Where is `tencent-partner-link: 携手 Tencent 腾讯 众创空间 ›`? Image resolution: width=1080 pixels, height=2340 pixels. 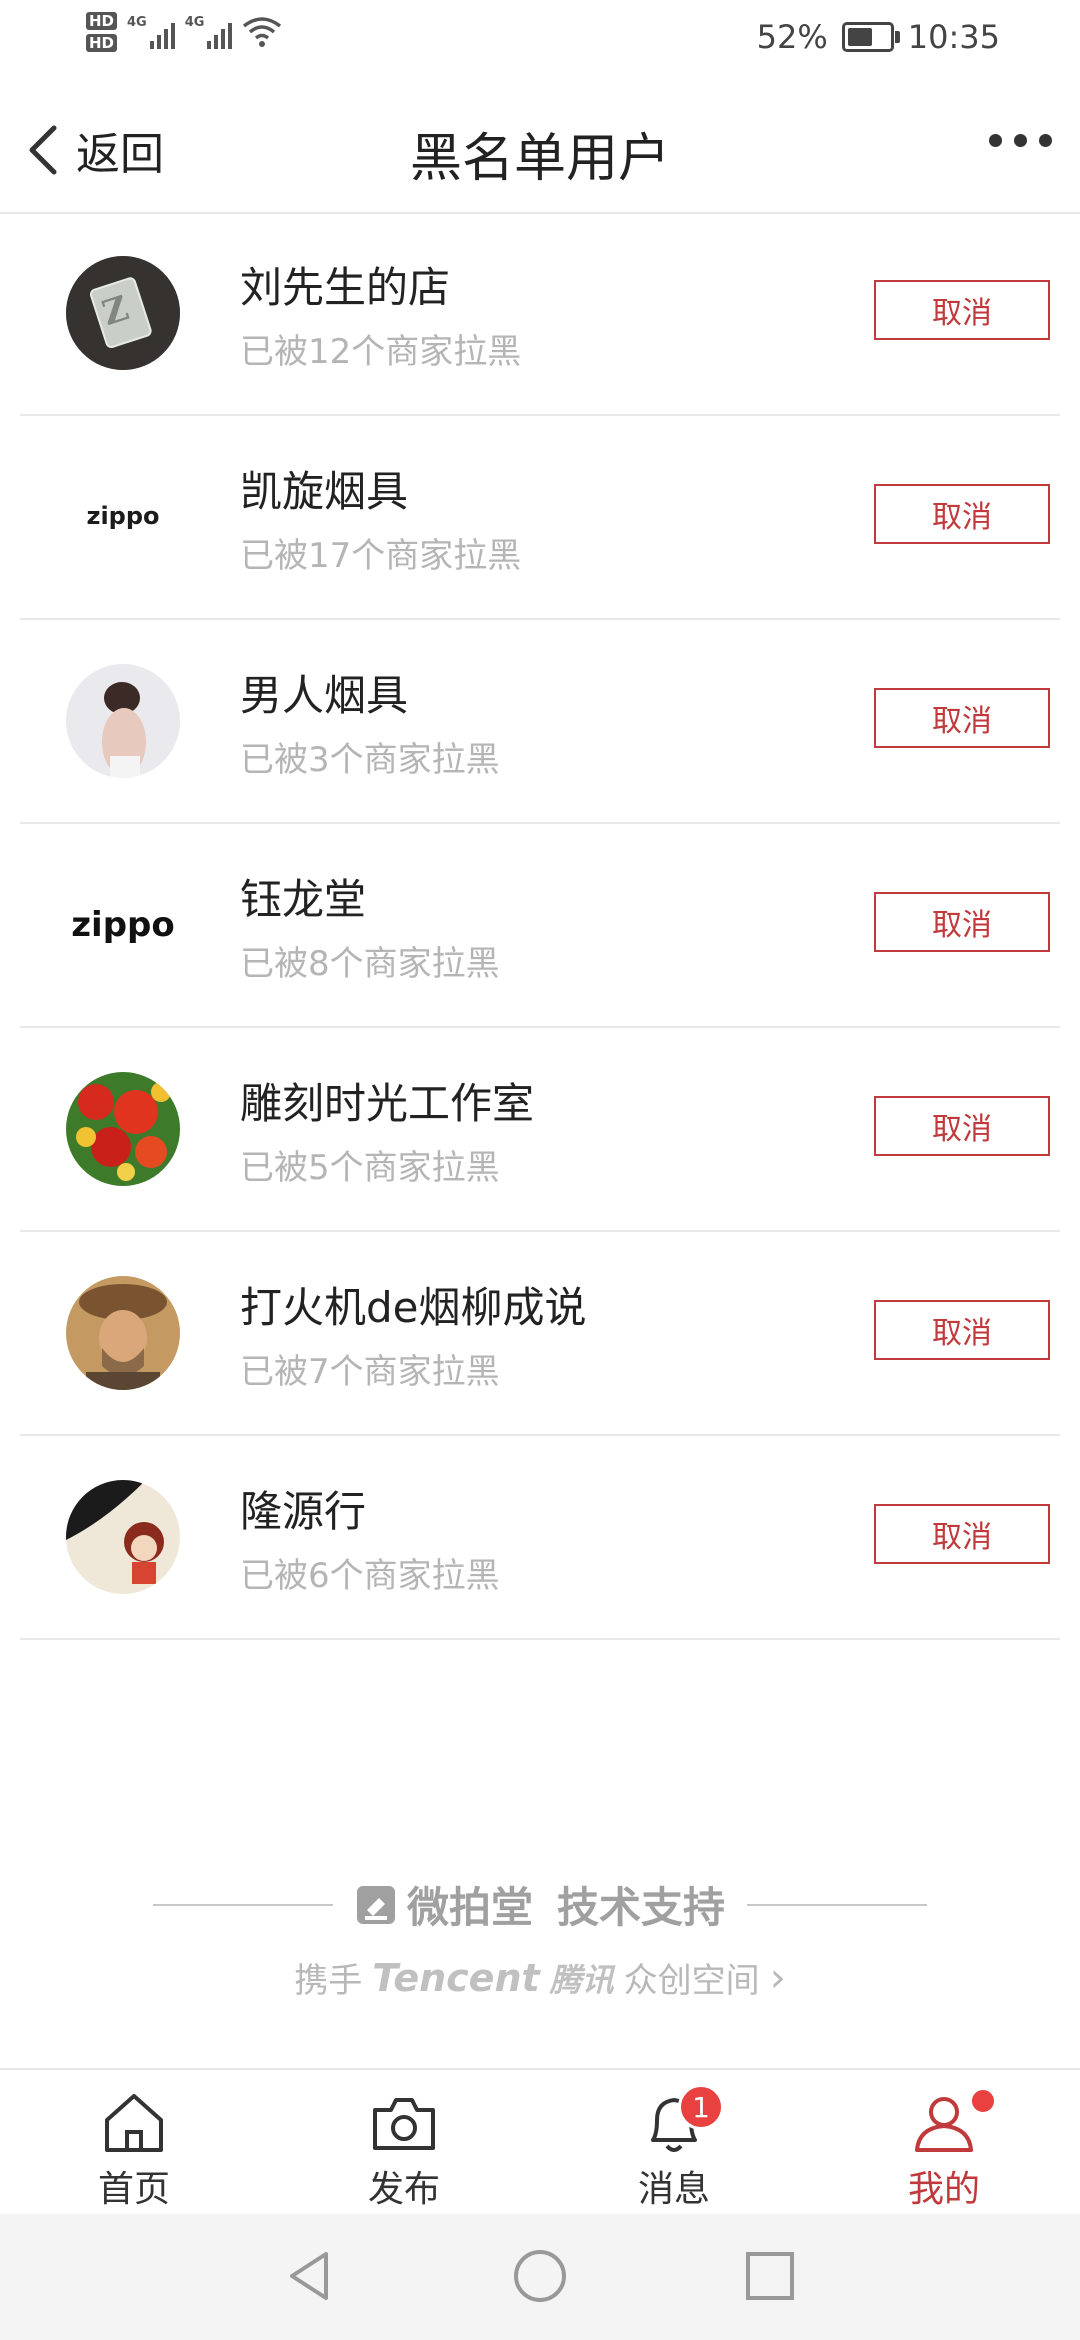
tencent-partner-link: 携手 Tencent 腾讯 众创空间 › is located at coordinates (540, 1977).